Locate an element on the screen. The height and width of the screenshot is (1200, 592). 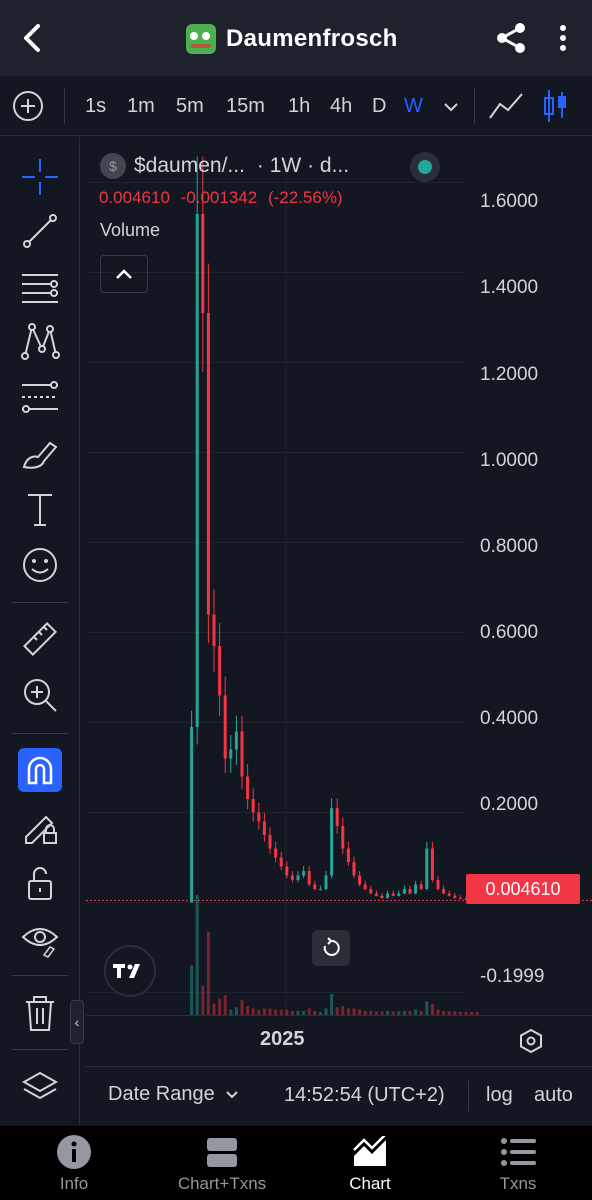
timeframe-1h: 1h is located at coordinates (299, 106).